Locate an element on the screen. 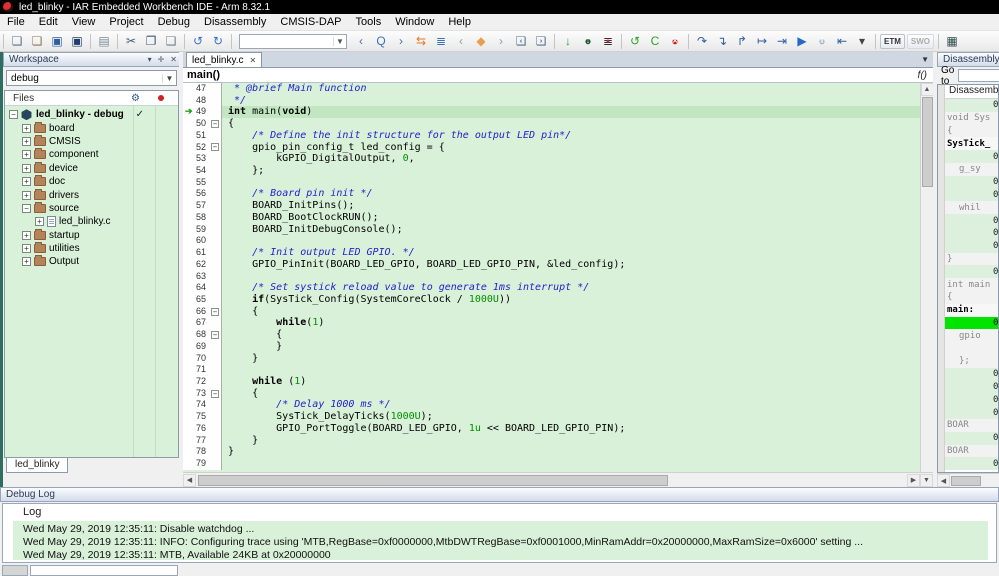 This screenshot has height=576, width=999. menu-item-tools: Tools is located at coordinates (369, 22).